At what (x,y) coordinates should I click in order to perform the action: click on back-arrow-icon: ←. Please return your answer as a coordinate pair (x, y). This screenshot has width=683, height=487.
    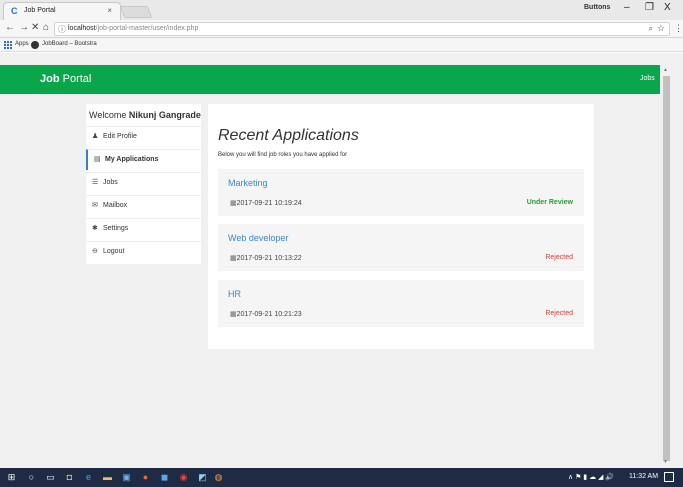
    Looking at the image, I should click on (10, 27).